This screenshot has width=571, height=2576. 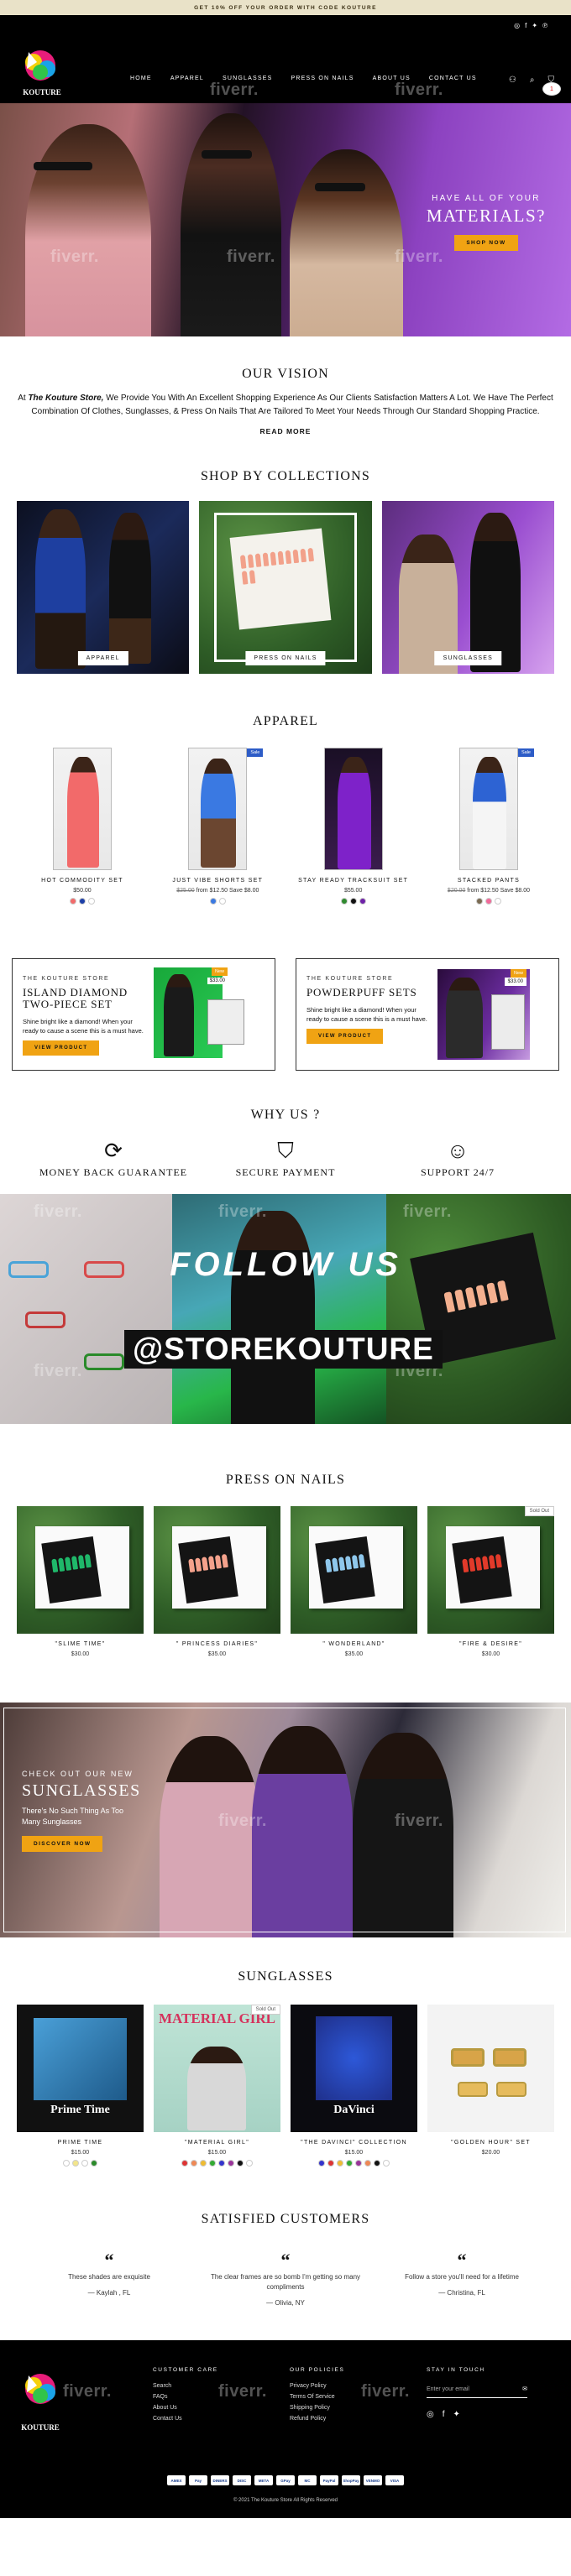 What do you see at coordinates (285, 431) in the screenshot?
I see `read-more-link: READ MORE` at bounding box center [285, 431].